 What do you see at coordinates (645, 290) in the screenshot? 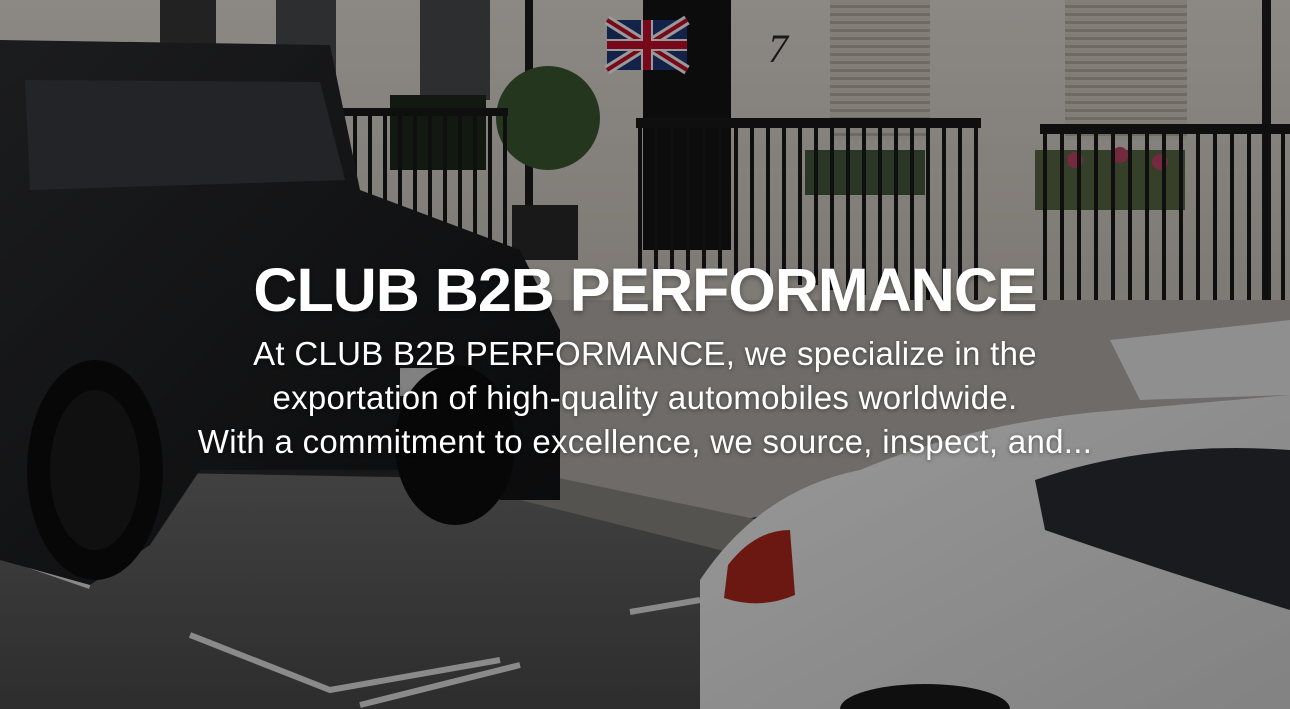
I see `hero-title: CLUB B2B PERFORMANCE` at bounding box center [645, 290].